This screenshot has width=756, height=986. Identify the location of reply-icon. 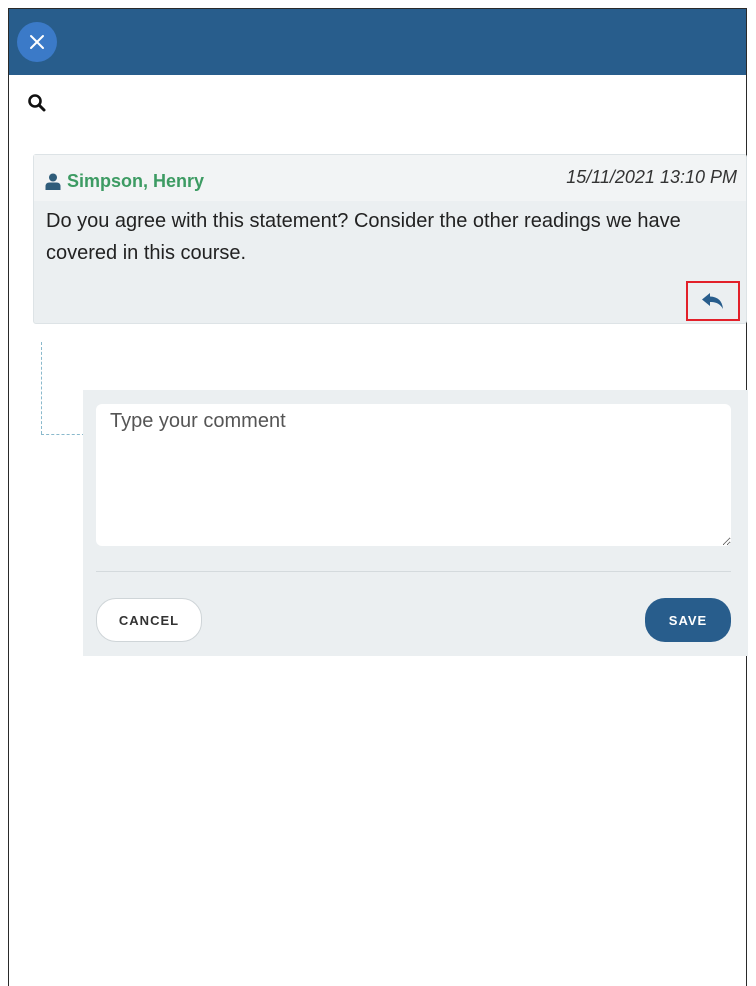
(712, 301).